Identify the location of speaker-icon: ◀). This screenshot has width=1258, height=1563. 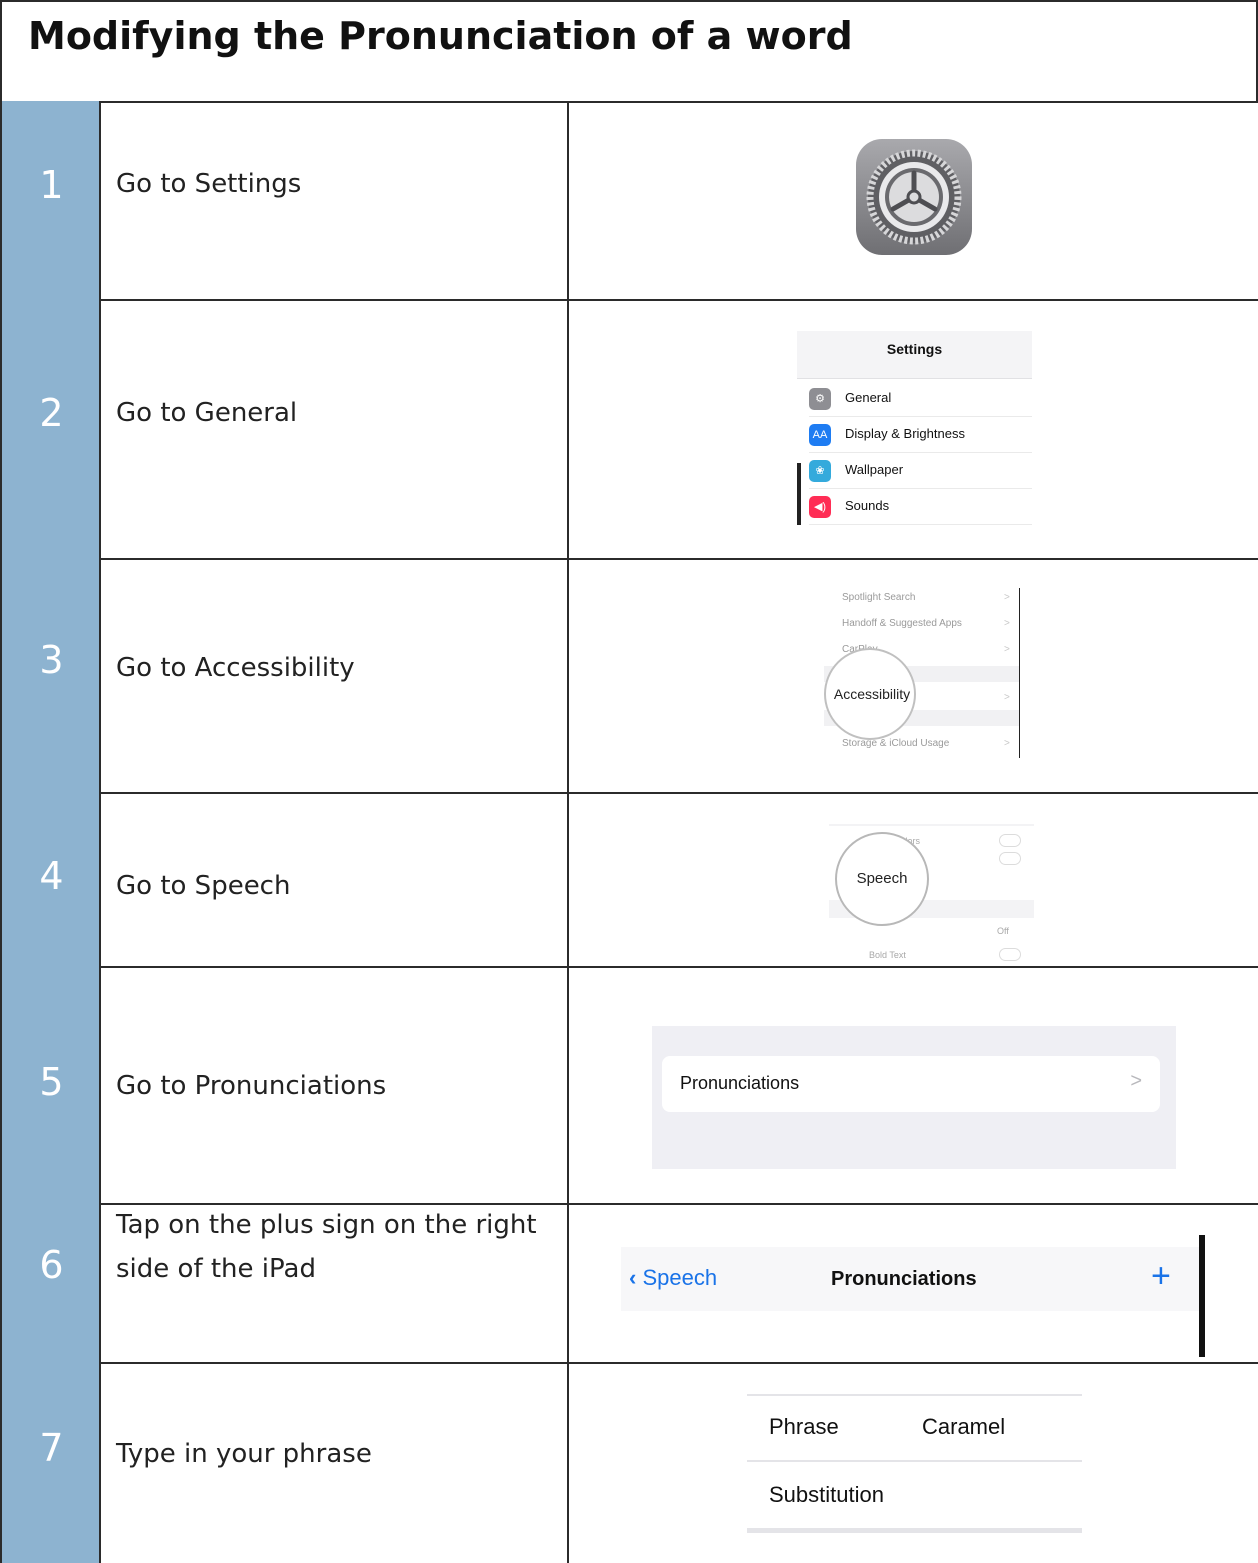
(820, 507).